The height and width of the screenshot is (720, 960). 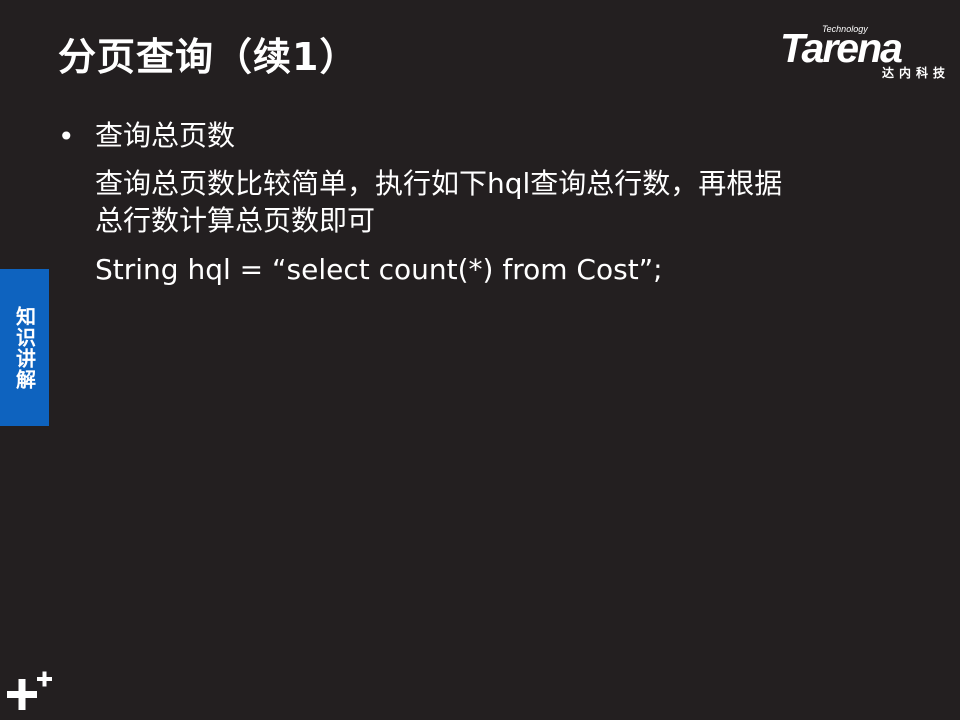 What do you see at coordinates (208, 57) in the screenshot?
I see `page-title: 分页查询（续1）` at bounding box center [208, 57].